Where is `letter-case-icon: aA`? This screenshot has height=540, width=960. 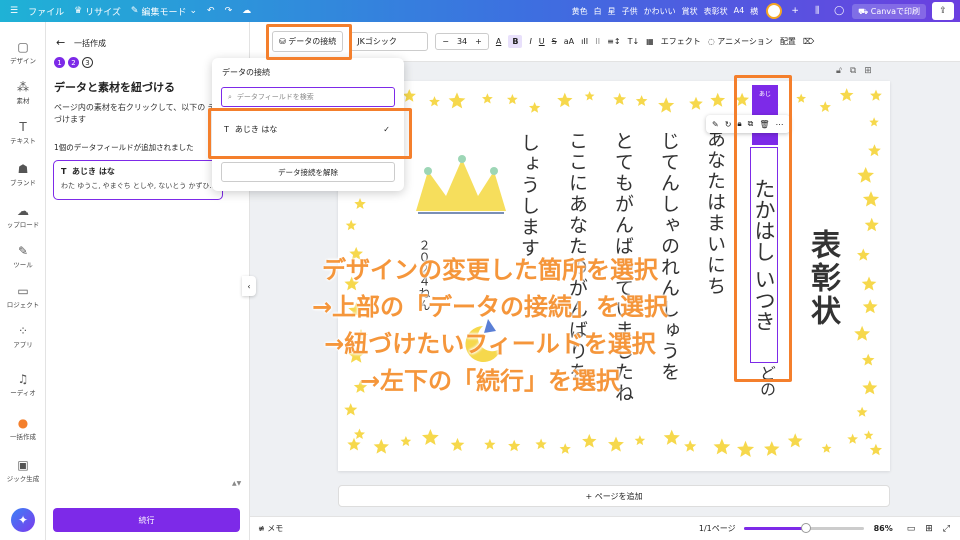 letter-case-icon: aA is located at coordinates (569, 41).